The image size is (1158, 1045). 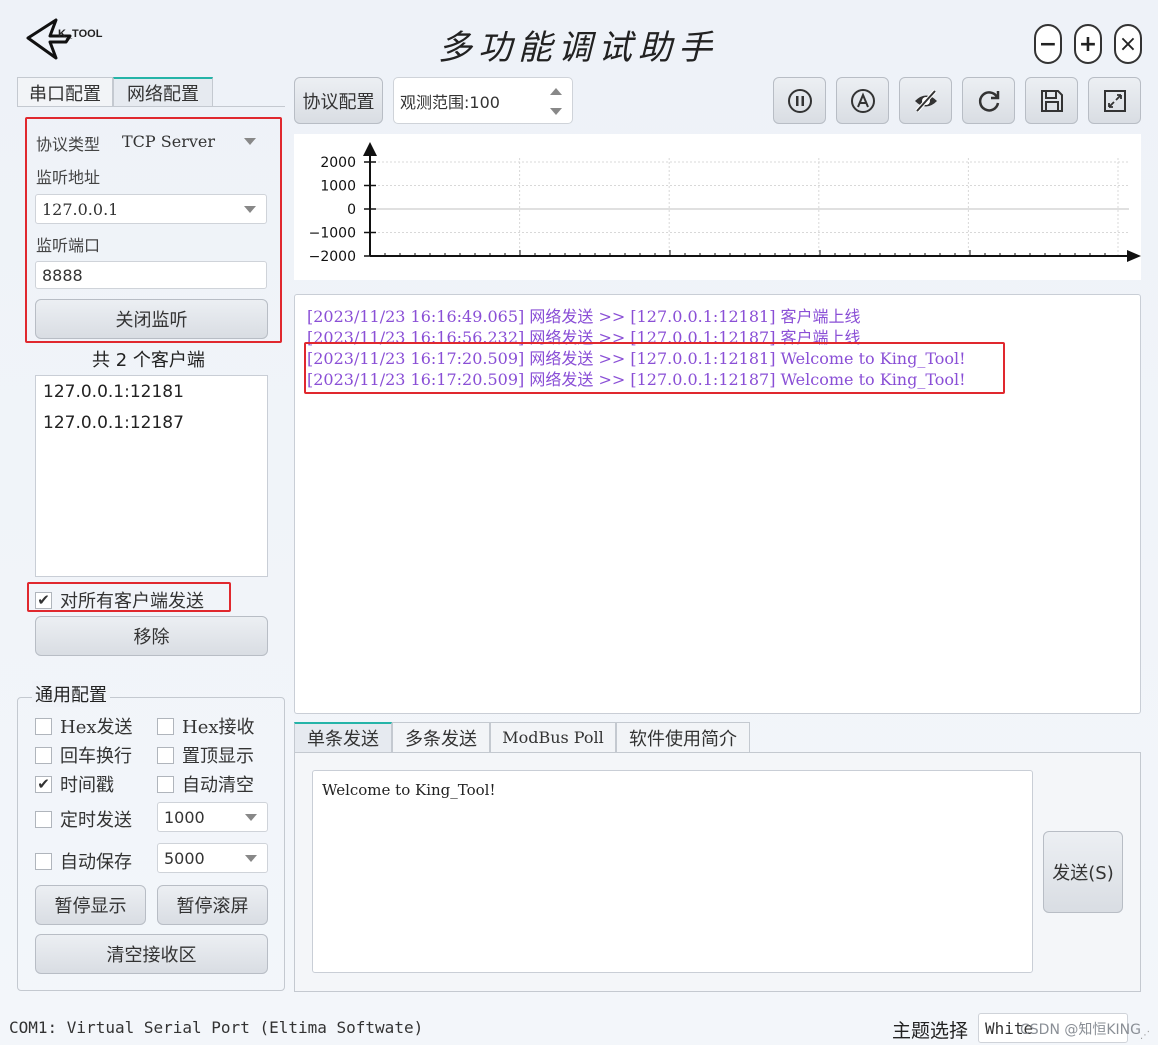 I want to click on chart-y-axis-arrow, so click(x=370, y=149).